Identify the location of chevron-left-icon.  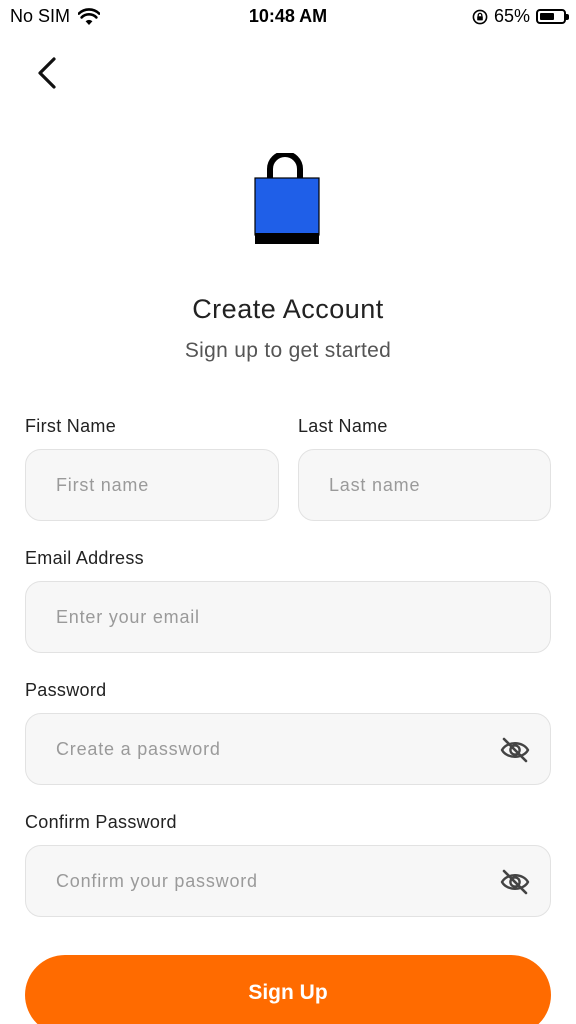
(47, 73).